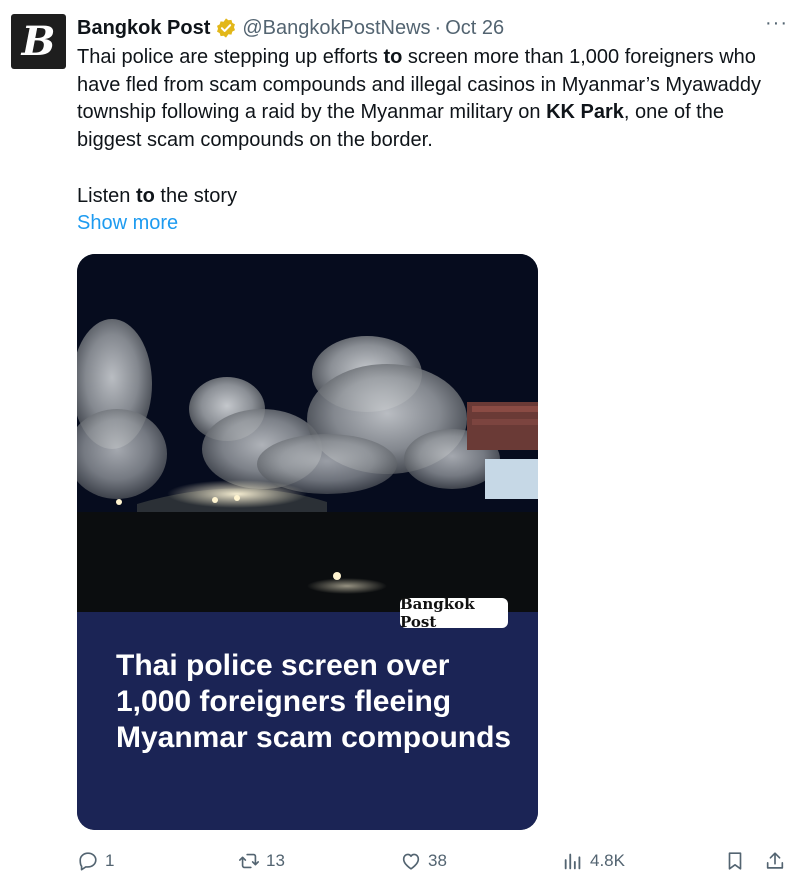  I want to click on views-button: 4.8K, so click(593, 861).